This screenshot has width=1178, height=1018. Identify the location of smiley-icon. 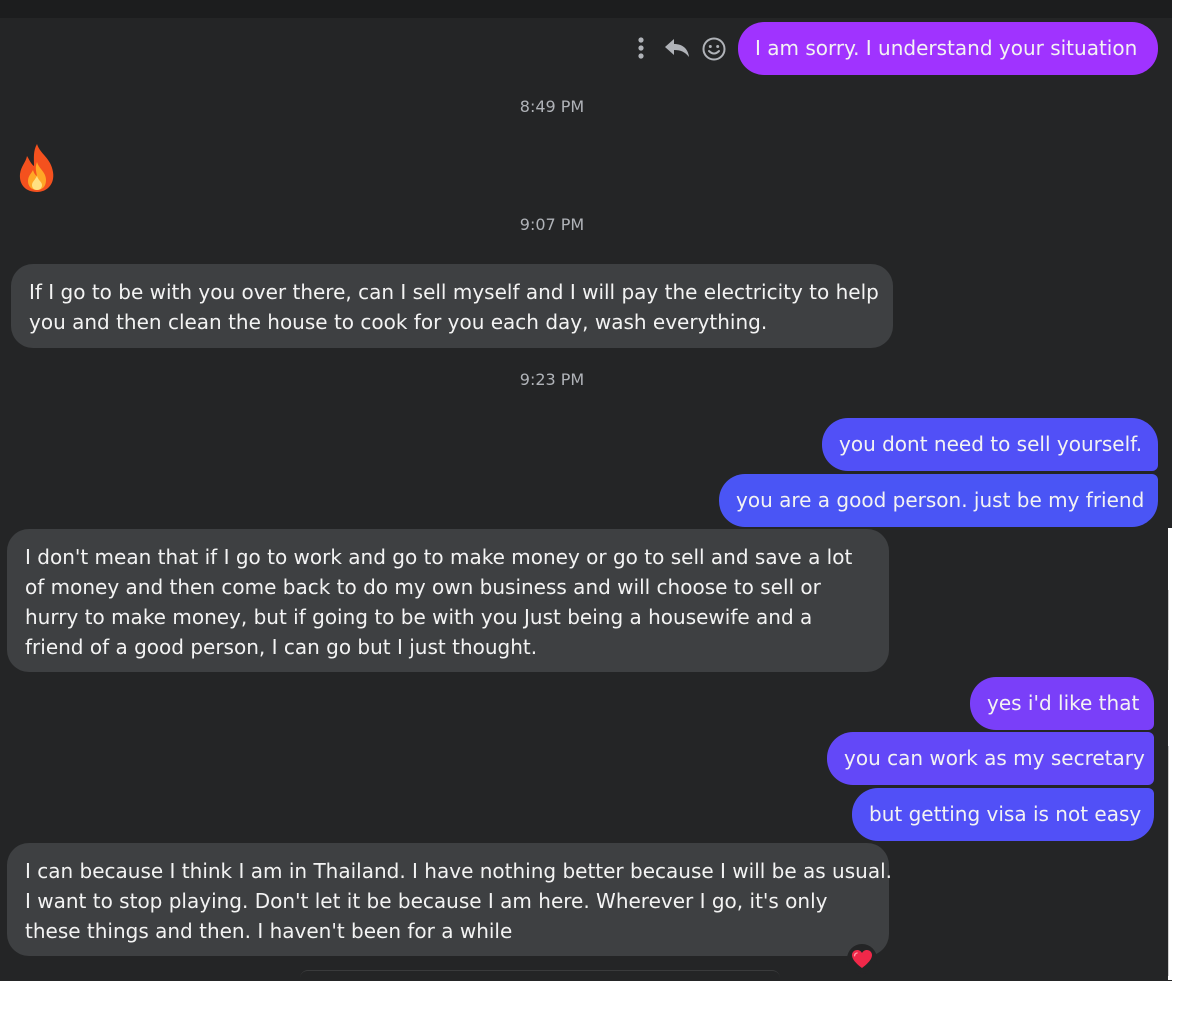
(714, 49).